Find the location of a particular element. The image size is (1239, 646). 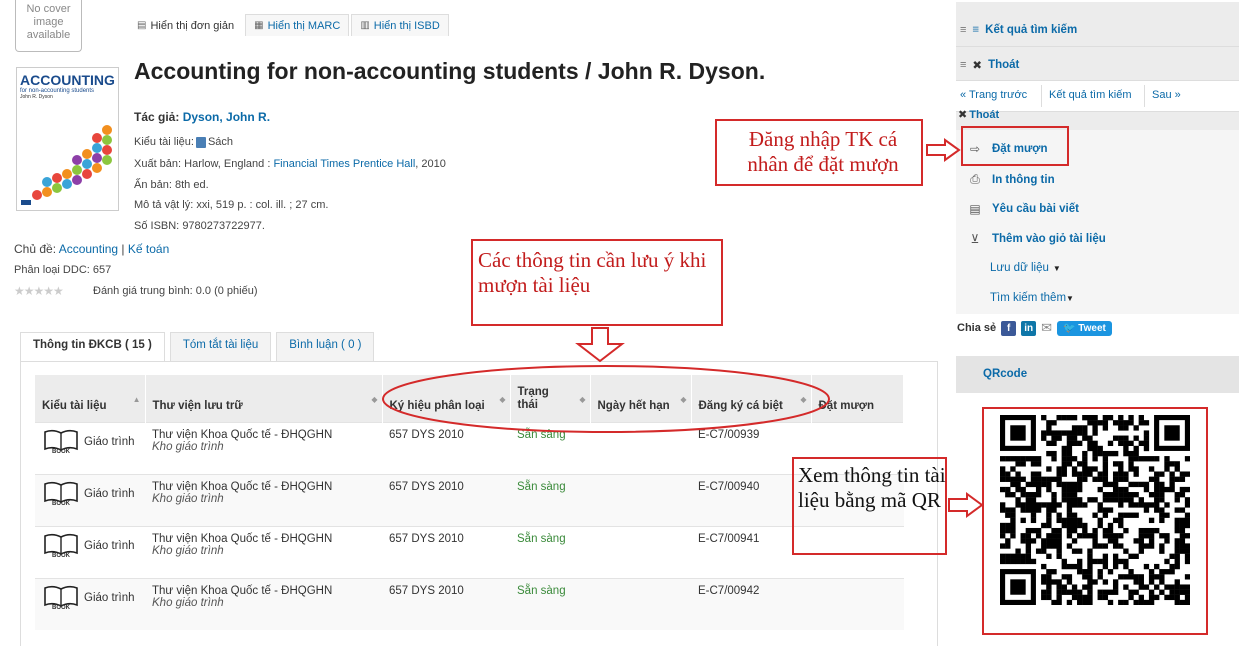

cell-barcode: E-C7/00942 is located at coordinates (751, 603).